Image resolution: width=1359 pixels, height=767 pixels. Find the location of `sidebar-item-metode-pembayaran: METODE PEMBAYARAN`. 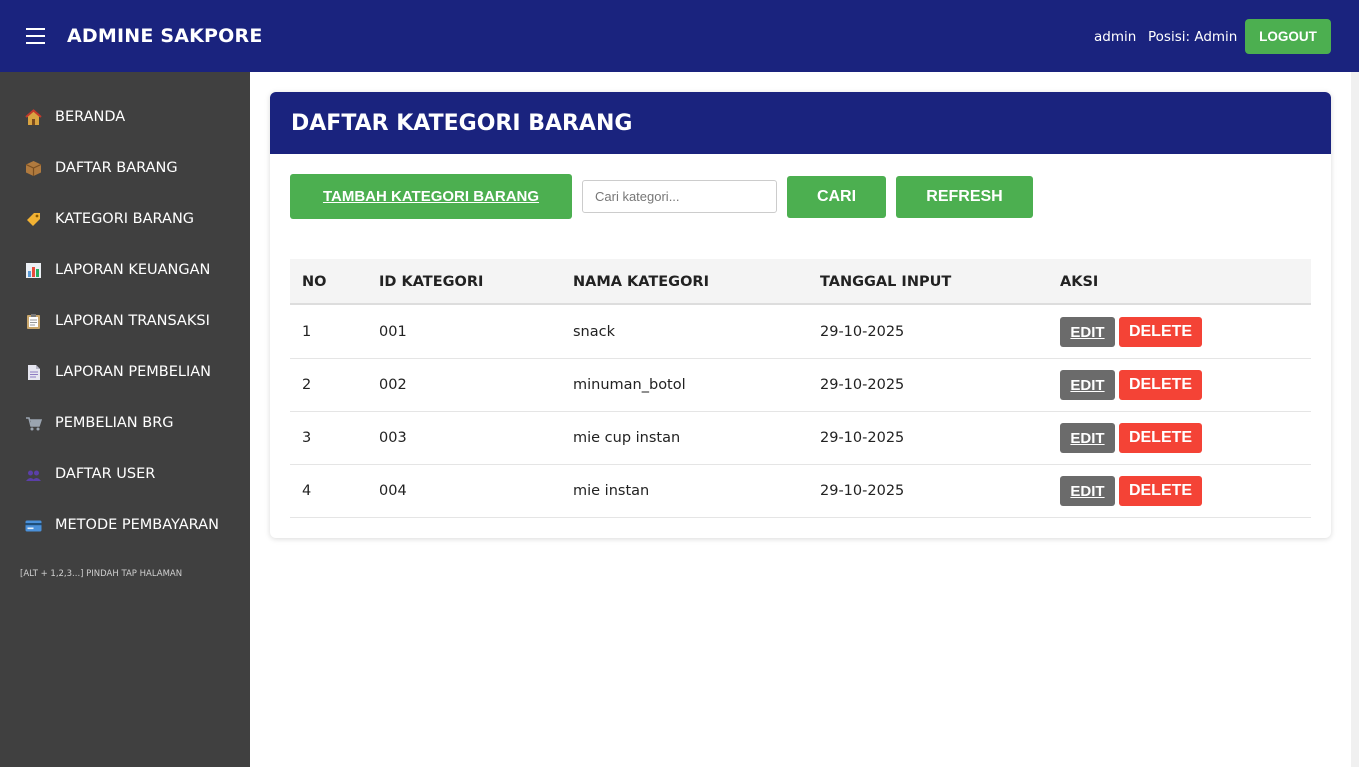

sidebar-item-metode-pembayaran: METODE PEMBAYARAN is located at coordinates (125, 526).